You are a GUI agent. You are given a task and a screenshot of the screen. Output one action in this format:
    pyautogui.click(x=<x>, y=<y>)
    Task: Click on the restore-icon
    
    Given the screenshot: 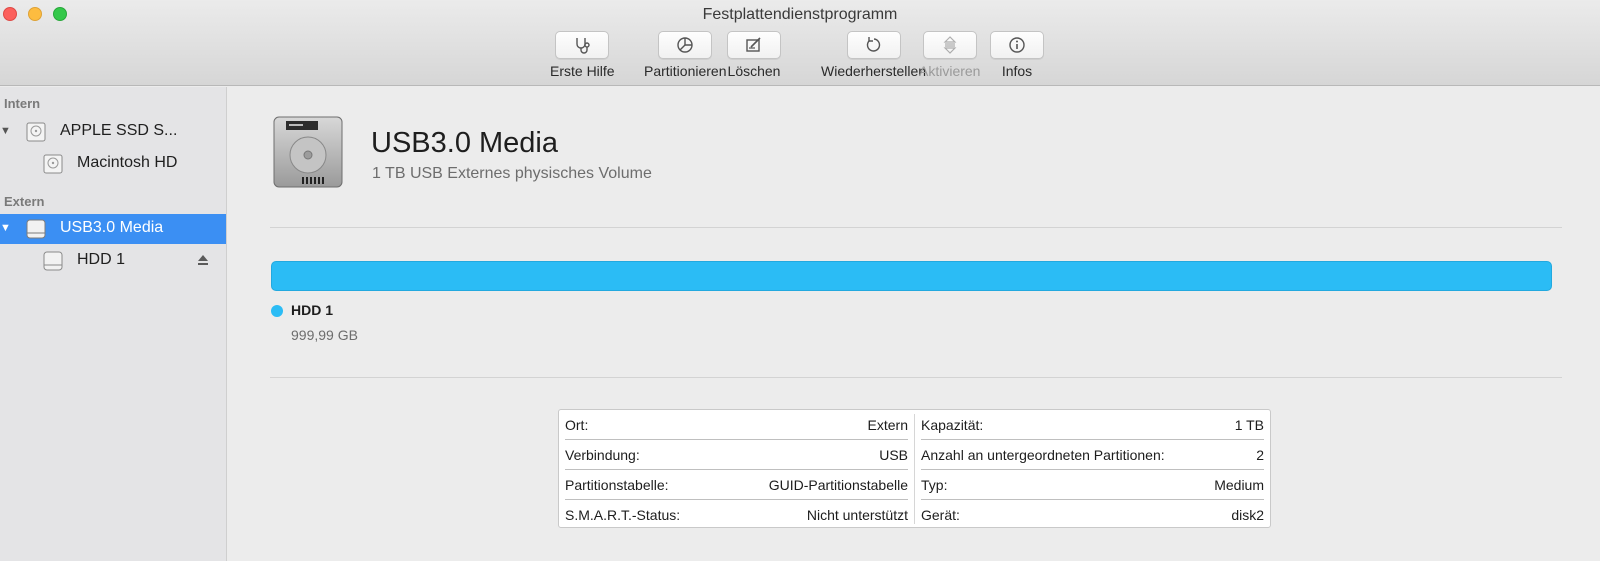 What is the action you would take?
    pyautogui.click(x=873, y=44)
    